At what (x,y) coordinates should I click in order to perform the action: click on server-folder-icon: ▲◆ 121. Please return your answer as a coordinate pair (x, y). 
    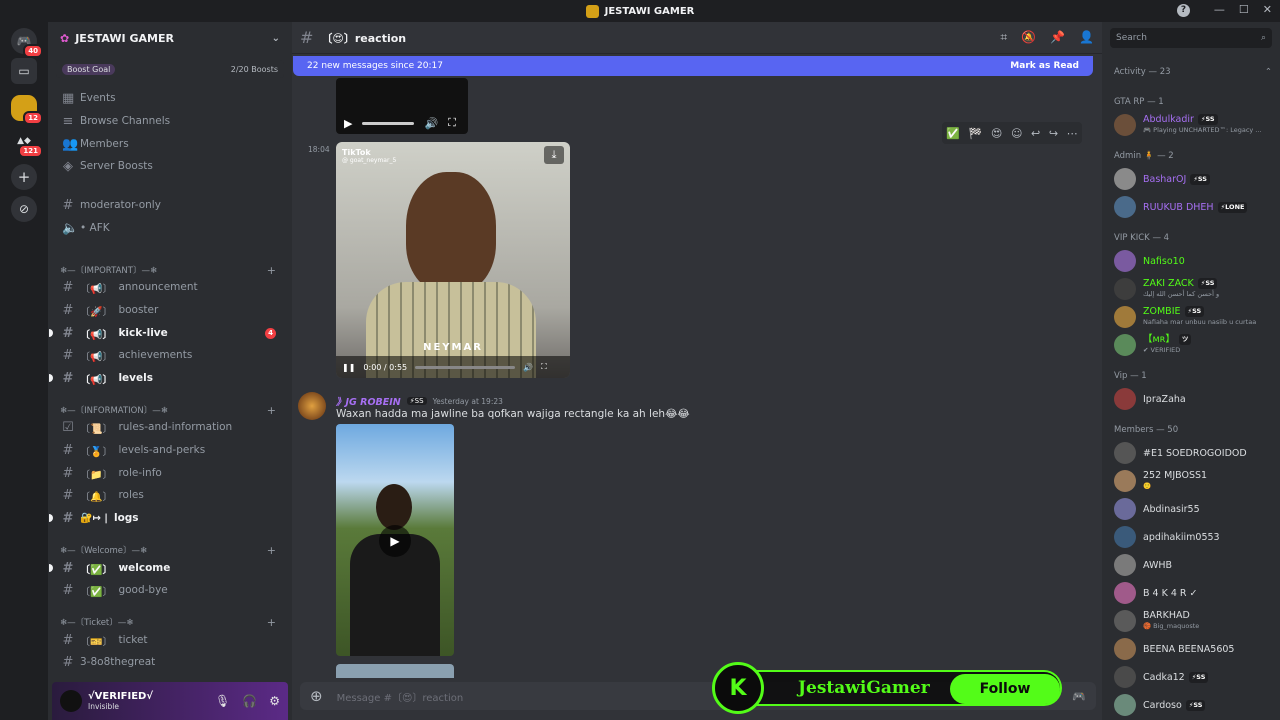
    Looking at the image, I should click on (27, 143).